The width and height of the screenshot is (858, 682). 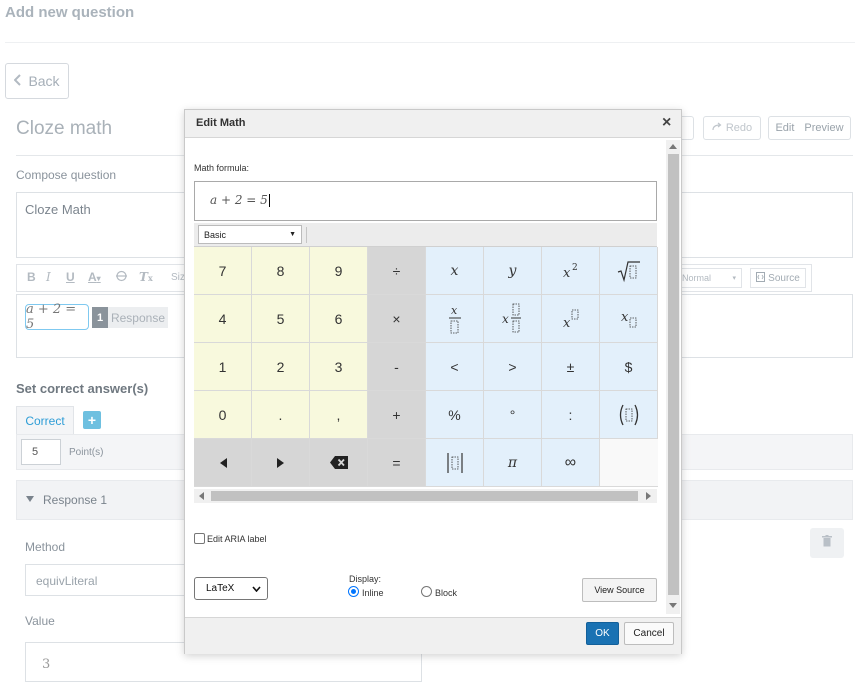 I want to click on key-y: y, so click(x=513, y=271).